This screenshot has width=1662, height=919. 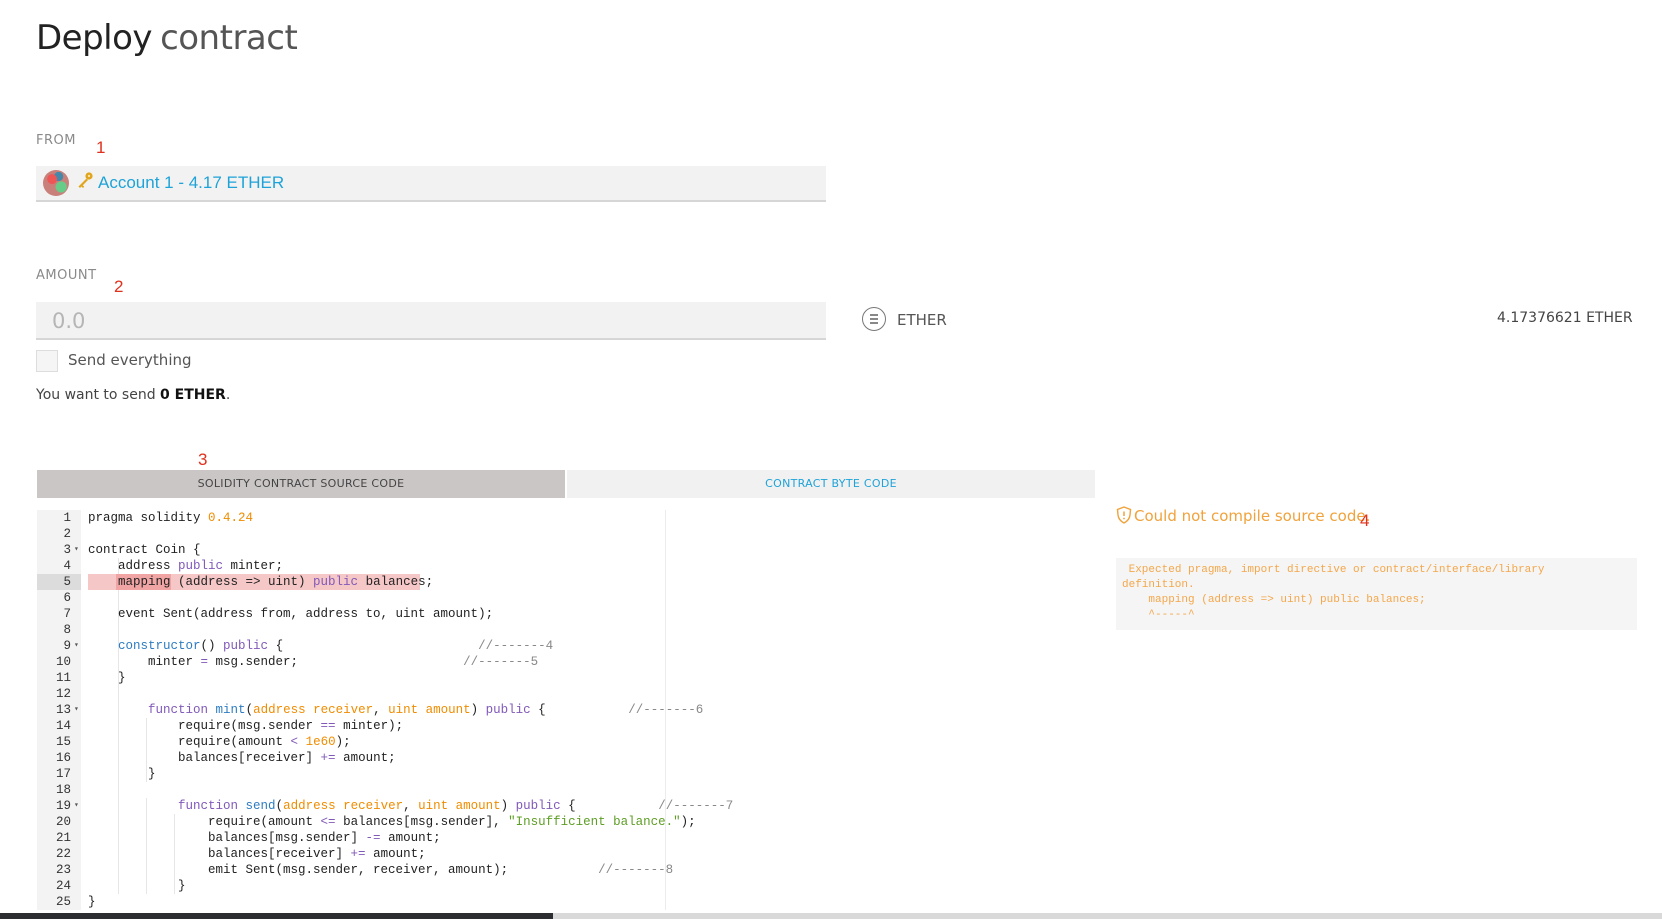 I want to click on code-text: pragma solidity 0.4.24, so click(x=171, y=518).